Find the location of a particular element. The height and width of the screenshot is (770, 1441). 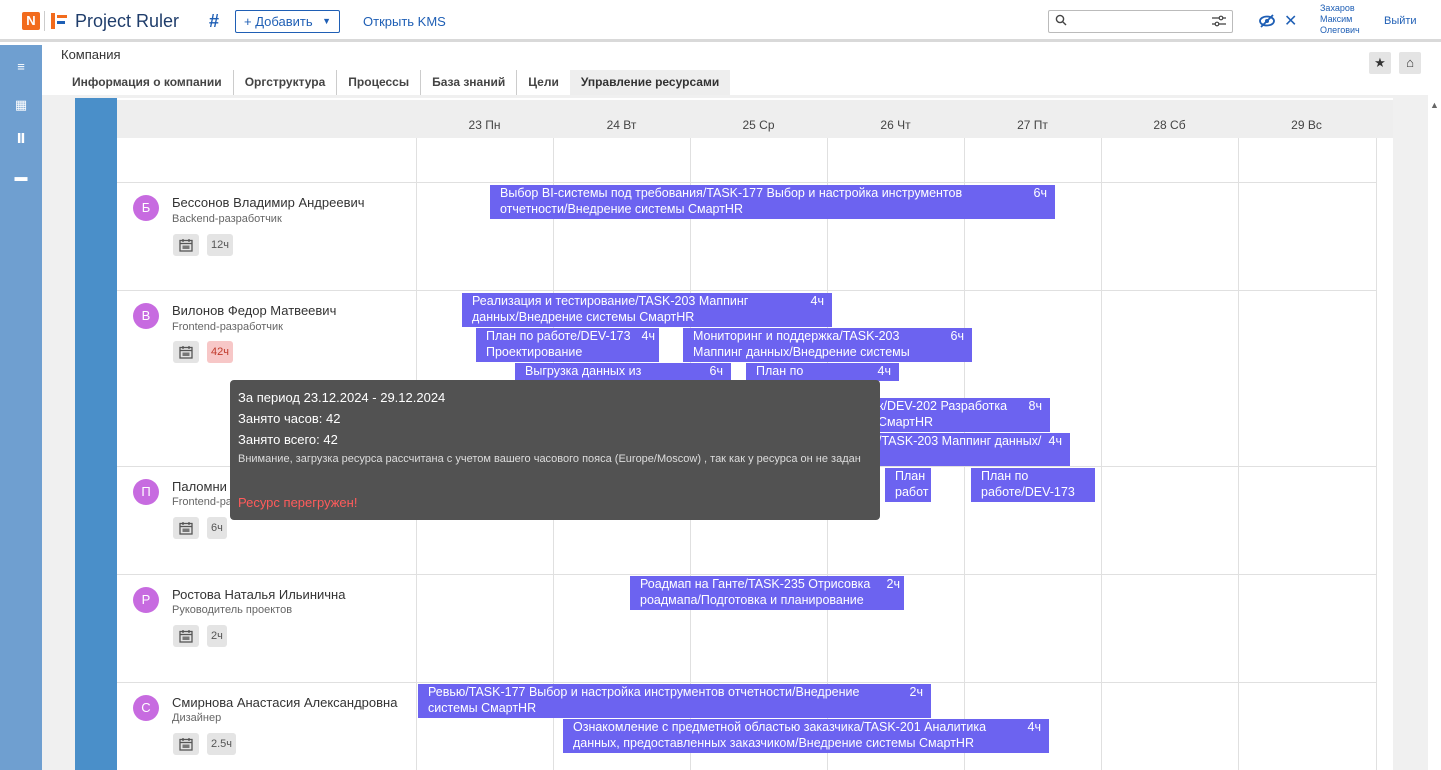

task-title-cont: работе/DEV-173 is located at coordinates (1028, 492).